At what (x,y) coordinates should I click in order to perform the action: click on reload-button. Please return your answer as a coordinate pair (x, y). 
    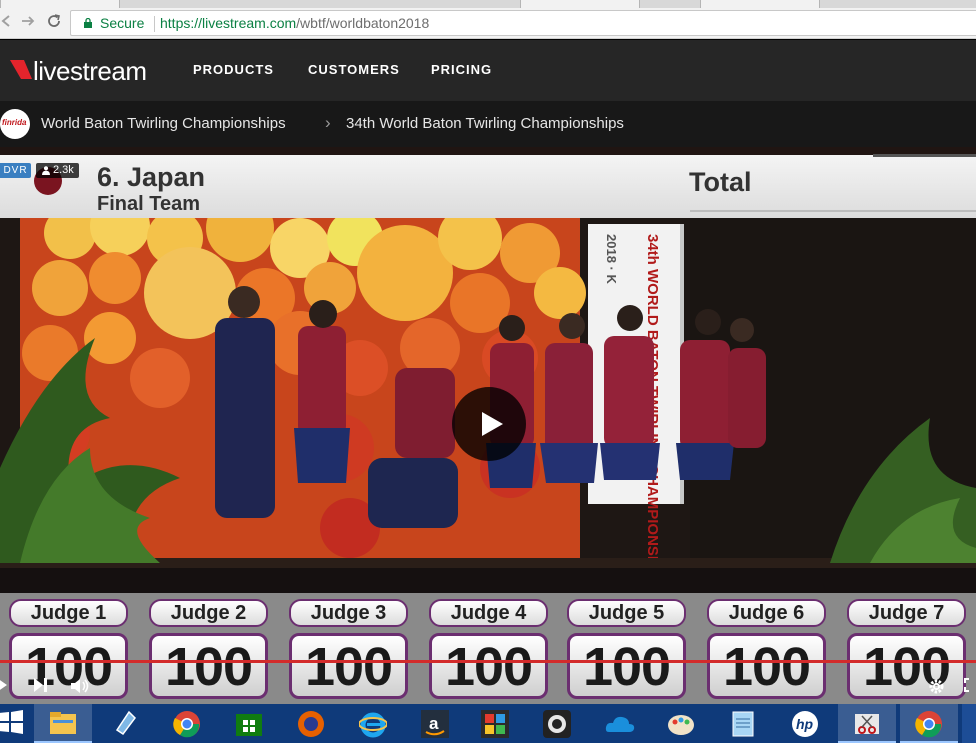
    Looking at the image, I should click on (54, 23).